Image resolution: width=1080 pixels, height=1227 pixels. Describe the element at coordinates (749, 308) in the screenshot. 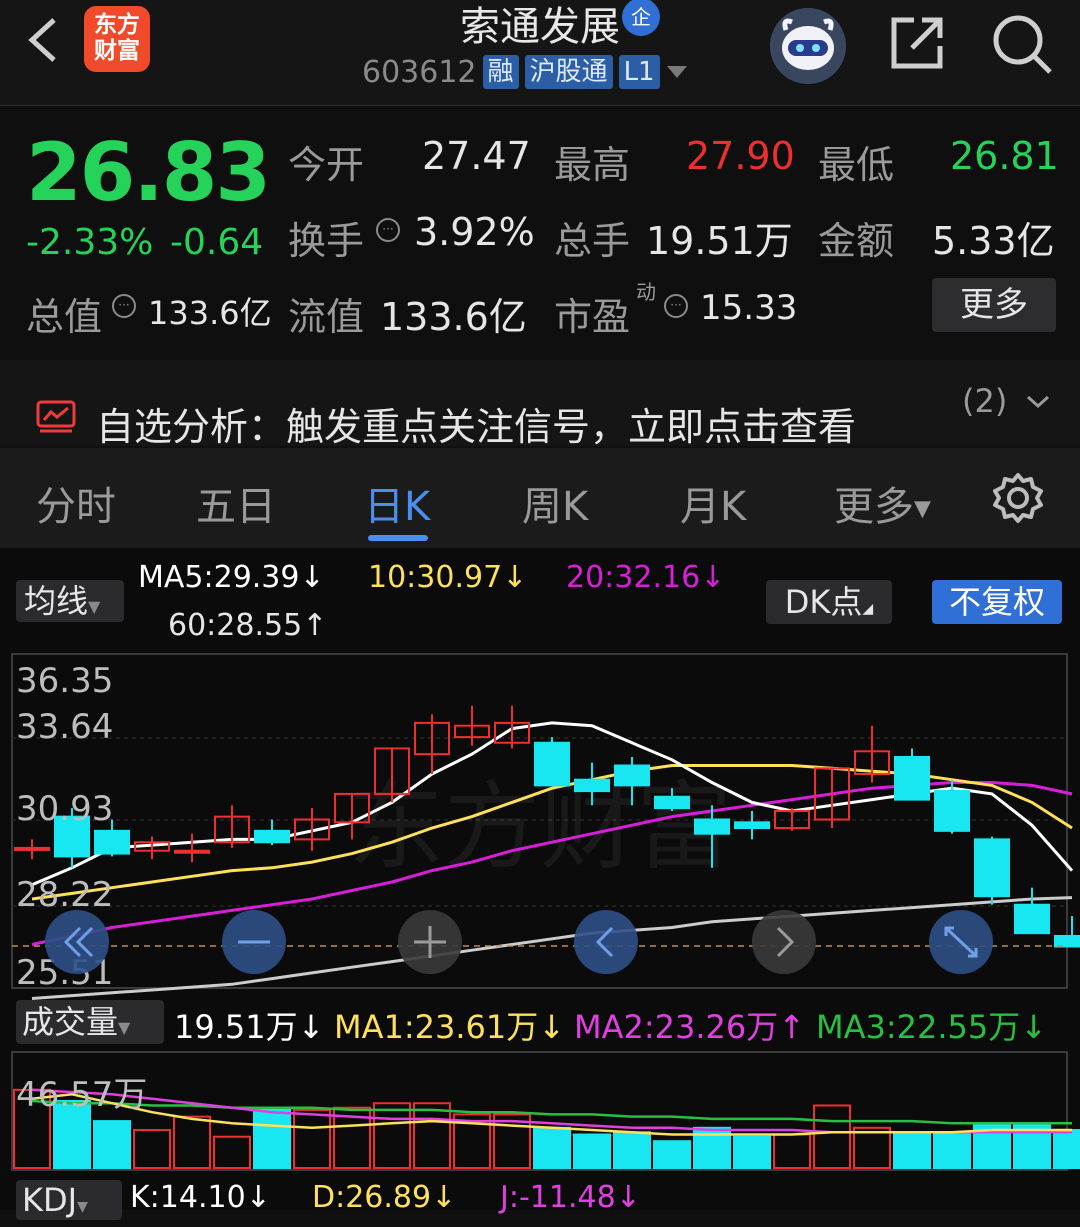

I see `pe-value: 15.33` at that location.